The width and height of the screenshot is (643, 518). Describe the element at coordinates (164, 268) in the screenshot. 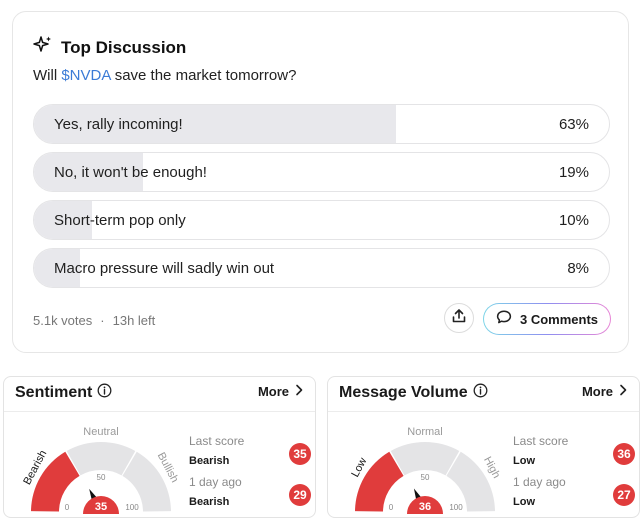

I see `poll-option-label: Macro pressure will sadly win out` at that location.